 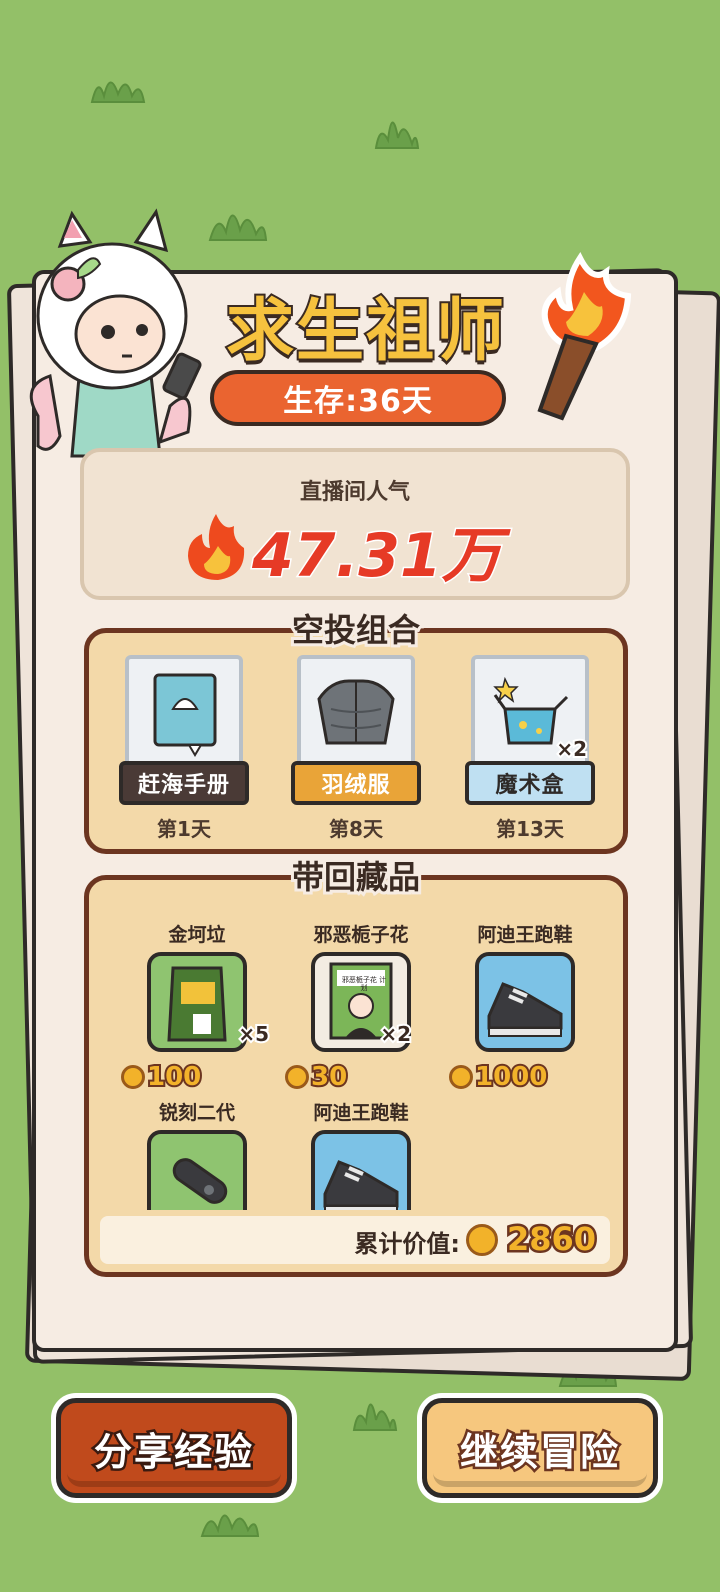 I want to click on book-icon, so click(x=185, y=715).